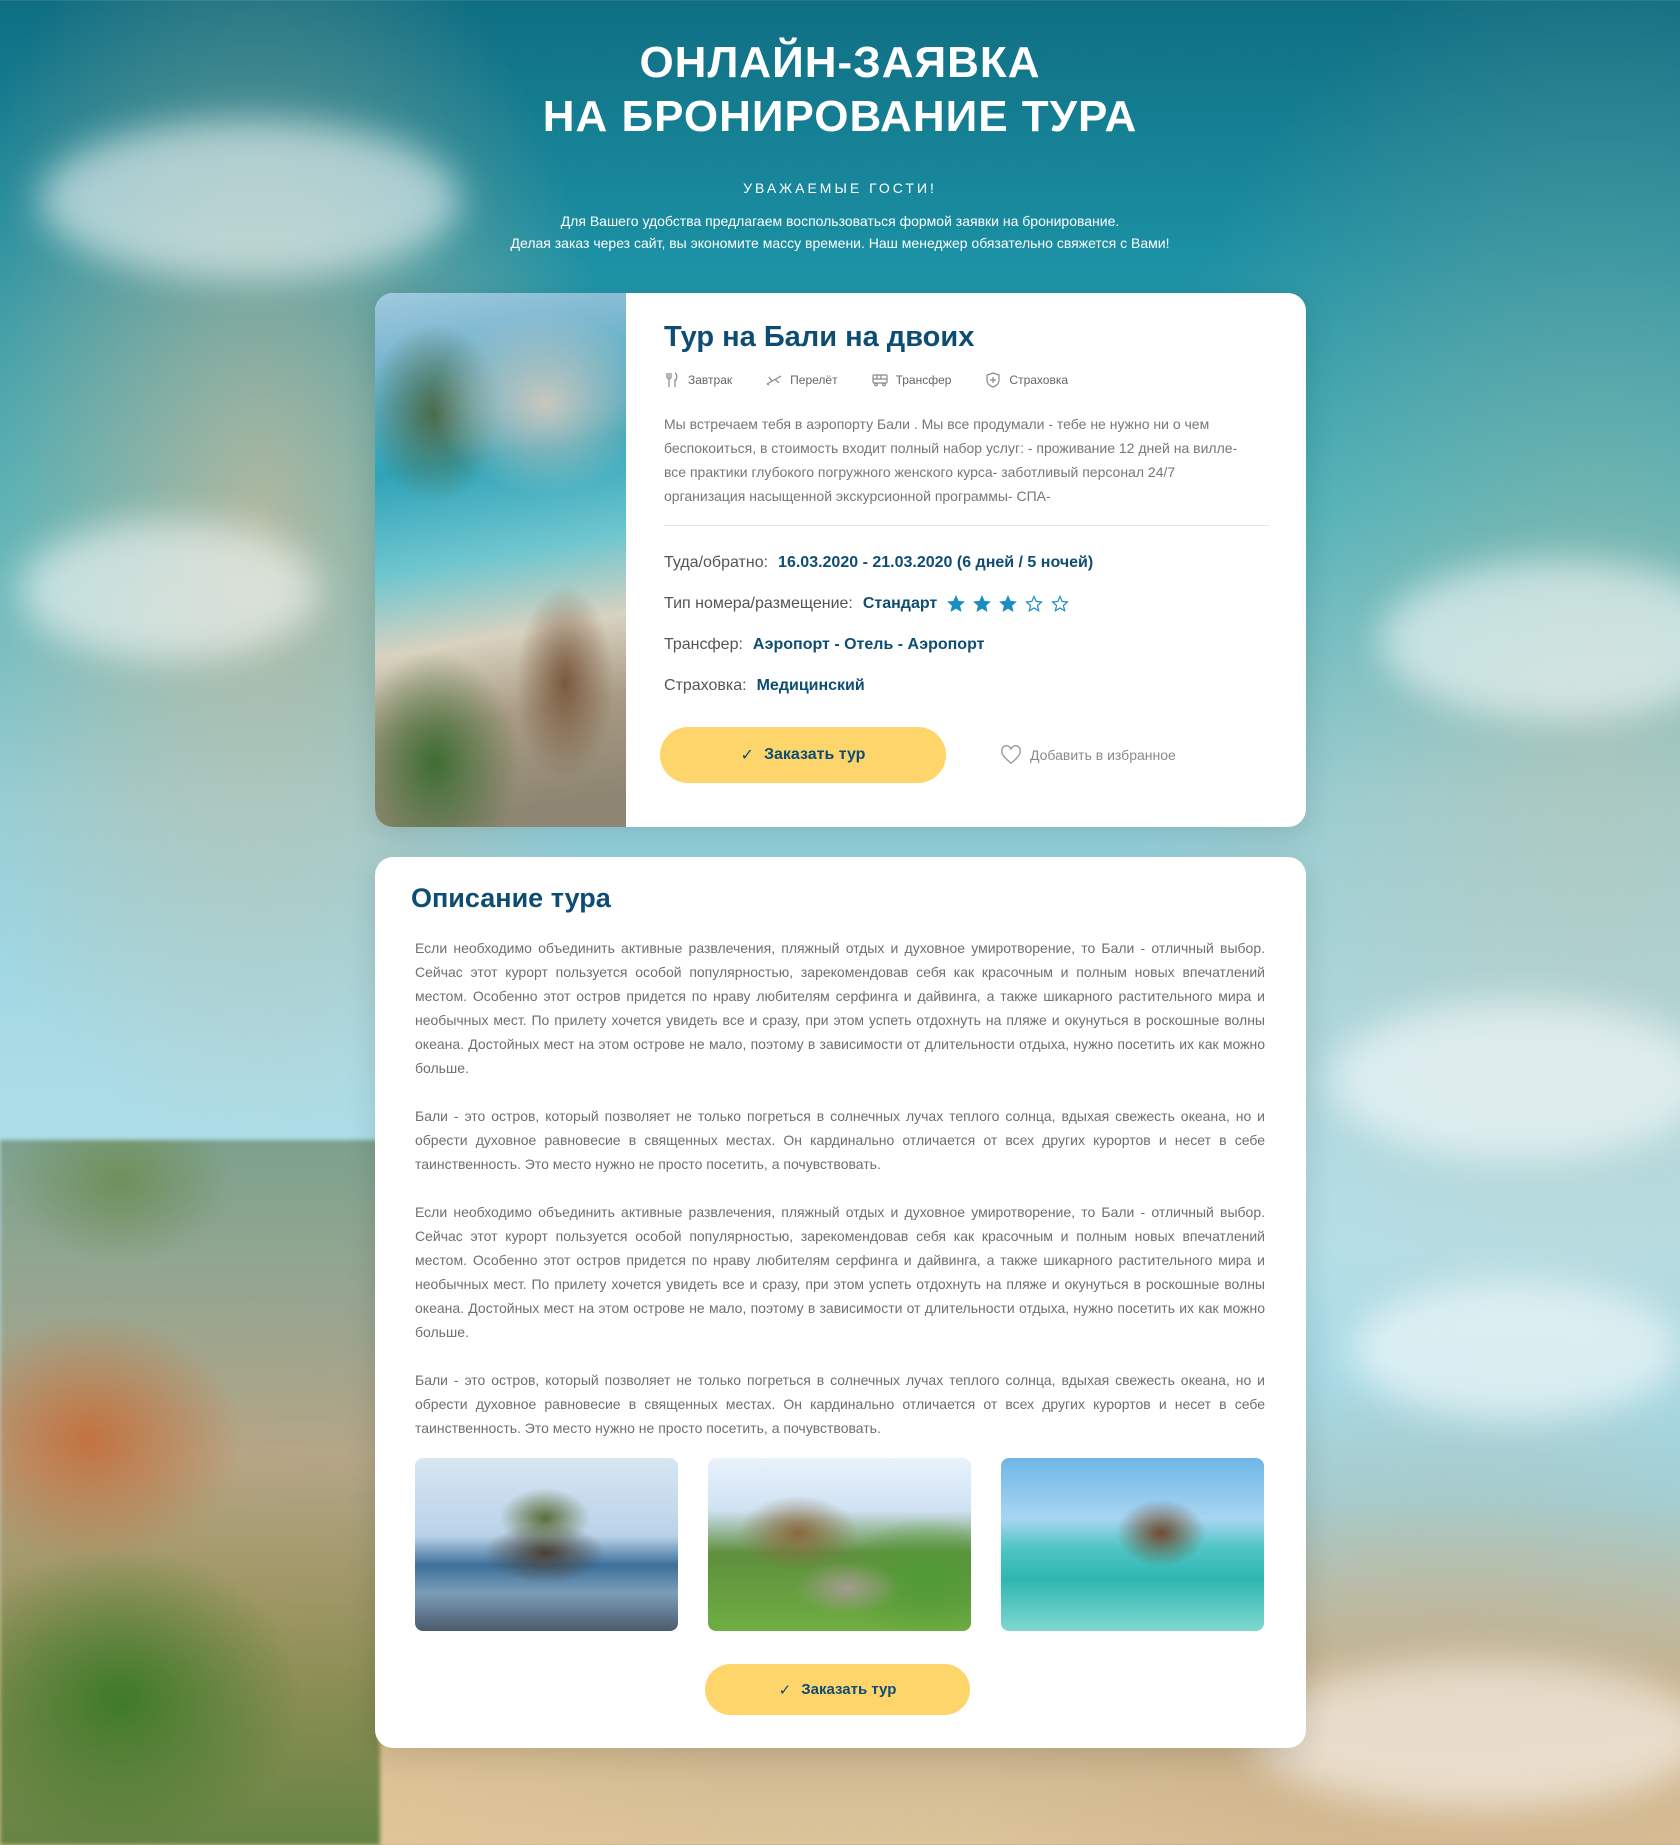 The width and height of the screenshot is (1680, 1845). I want to click on bus-icon, so click(879, 380).